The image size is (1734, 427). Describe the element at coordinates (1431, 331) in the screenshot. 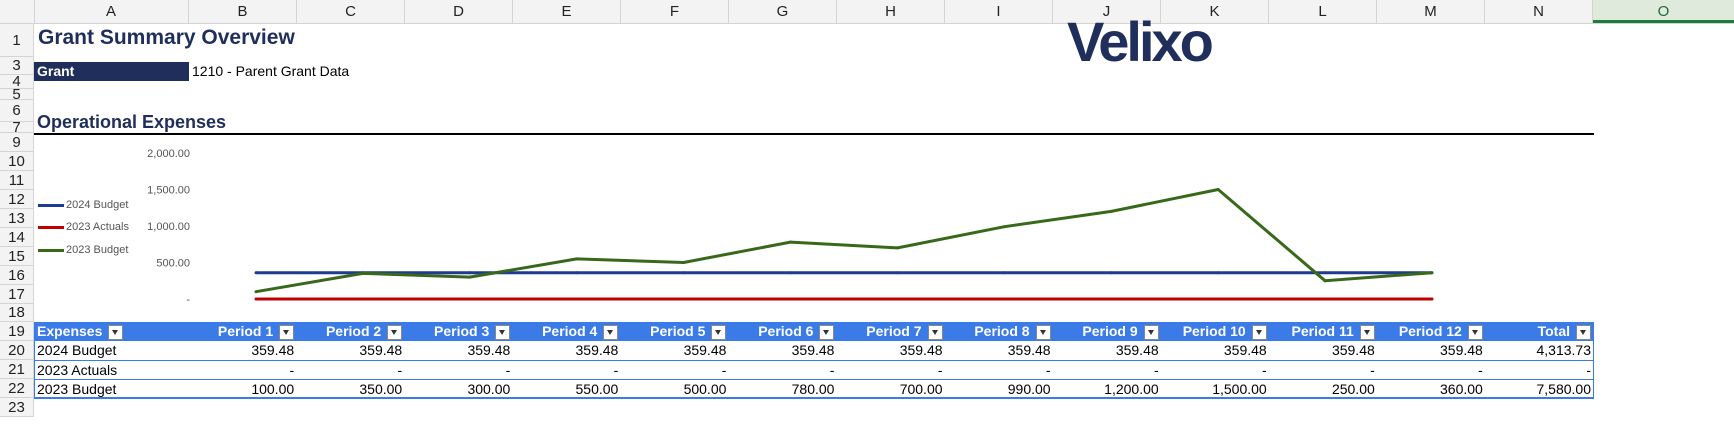

I see `table-header-period-12: Period 12` at that location.